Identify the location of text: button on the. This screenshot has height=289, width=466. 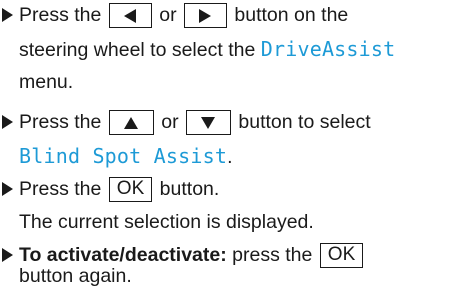
(291, 15).